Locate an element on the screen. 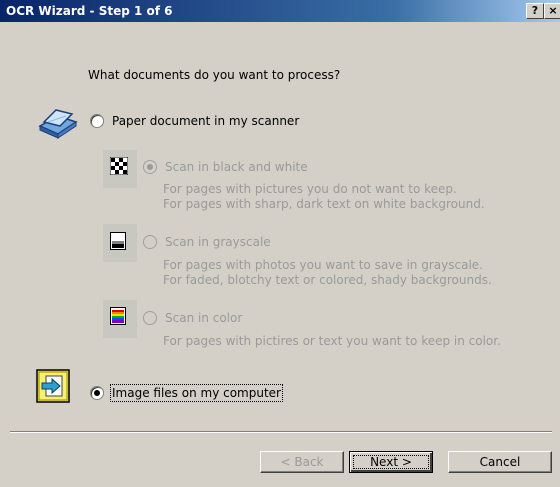  option-bw: Scan in black and white is located at coordinates (225, 167).